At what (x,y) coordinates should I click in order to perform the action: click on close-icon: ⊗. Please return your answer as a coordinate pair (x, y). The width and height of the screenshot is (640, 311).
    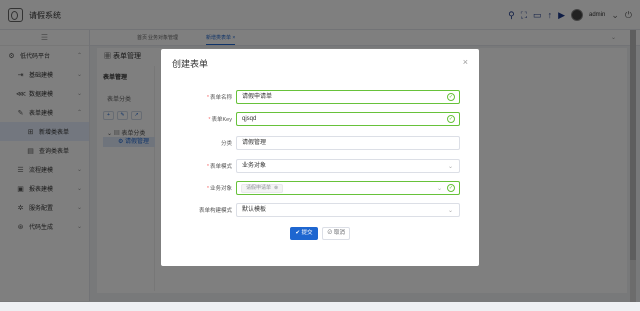
    Looking at the image, I should click on (276, 188).